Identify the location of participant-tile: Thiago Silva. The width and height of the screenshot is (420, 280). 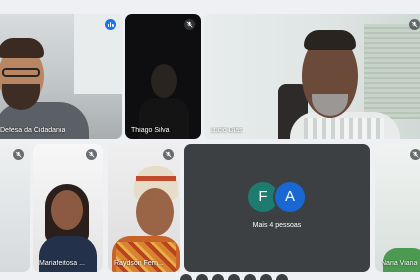
(163, 76).